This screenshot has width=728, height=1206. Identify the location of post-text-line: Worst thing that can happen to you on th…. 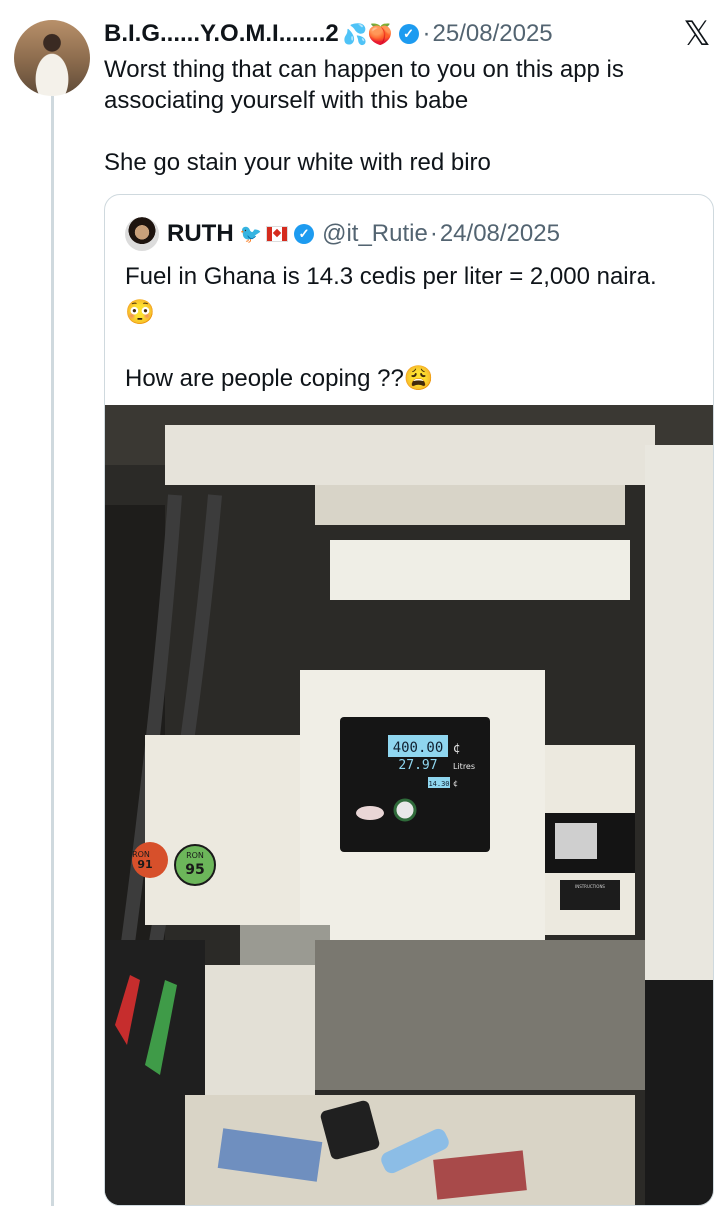
(364, 69).